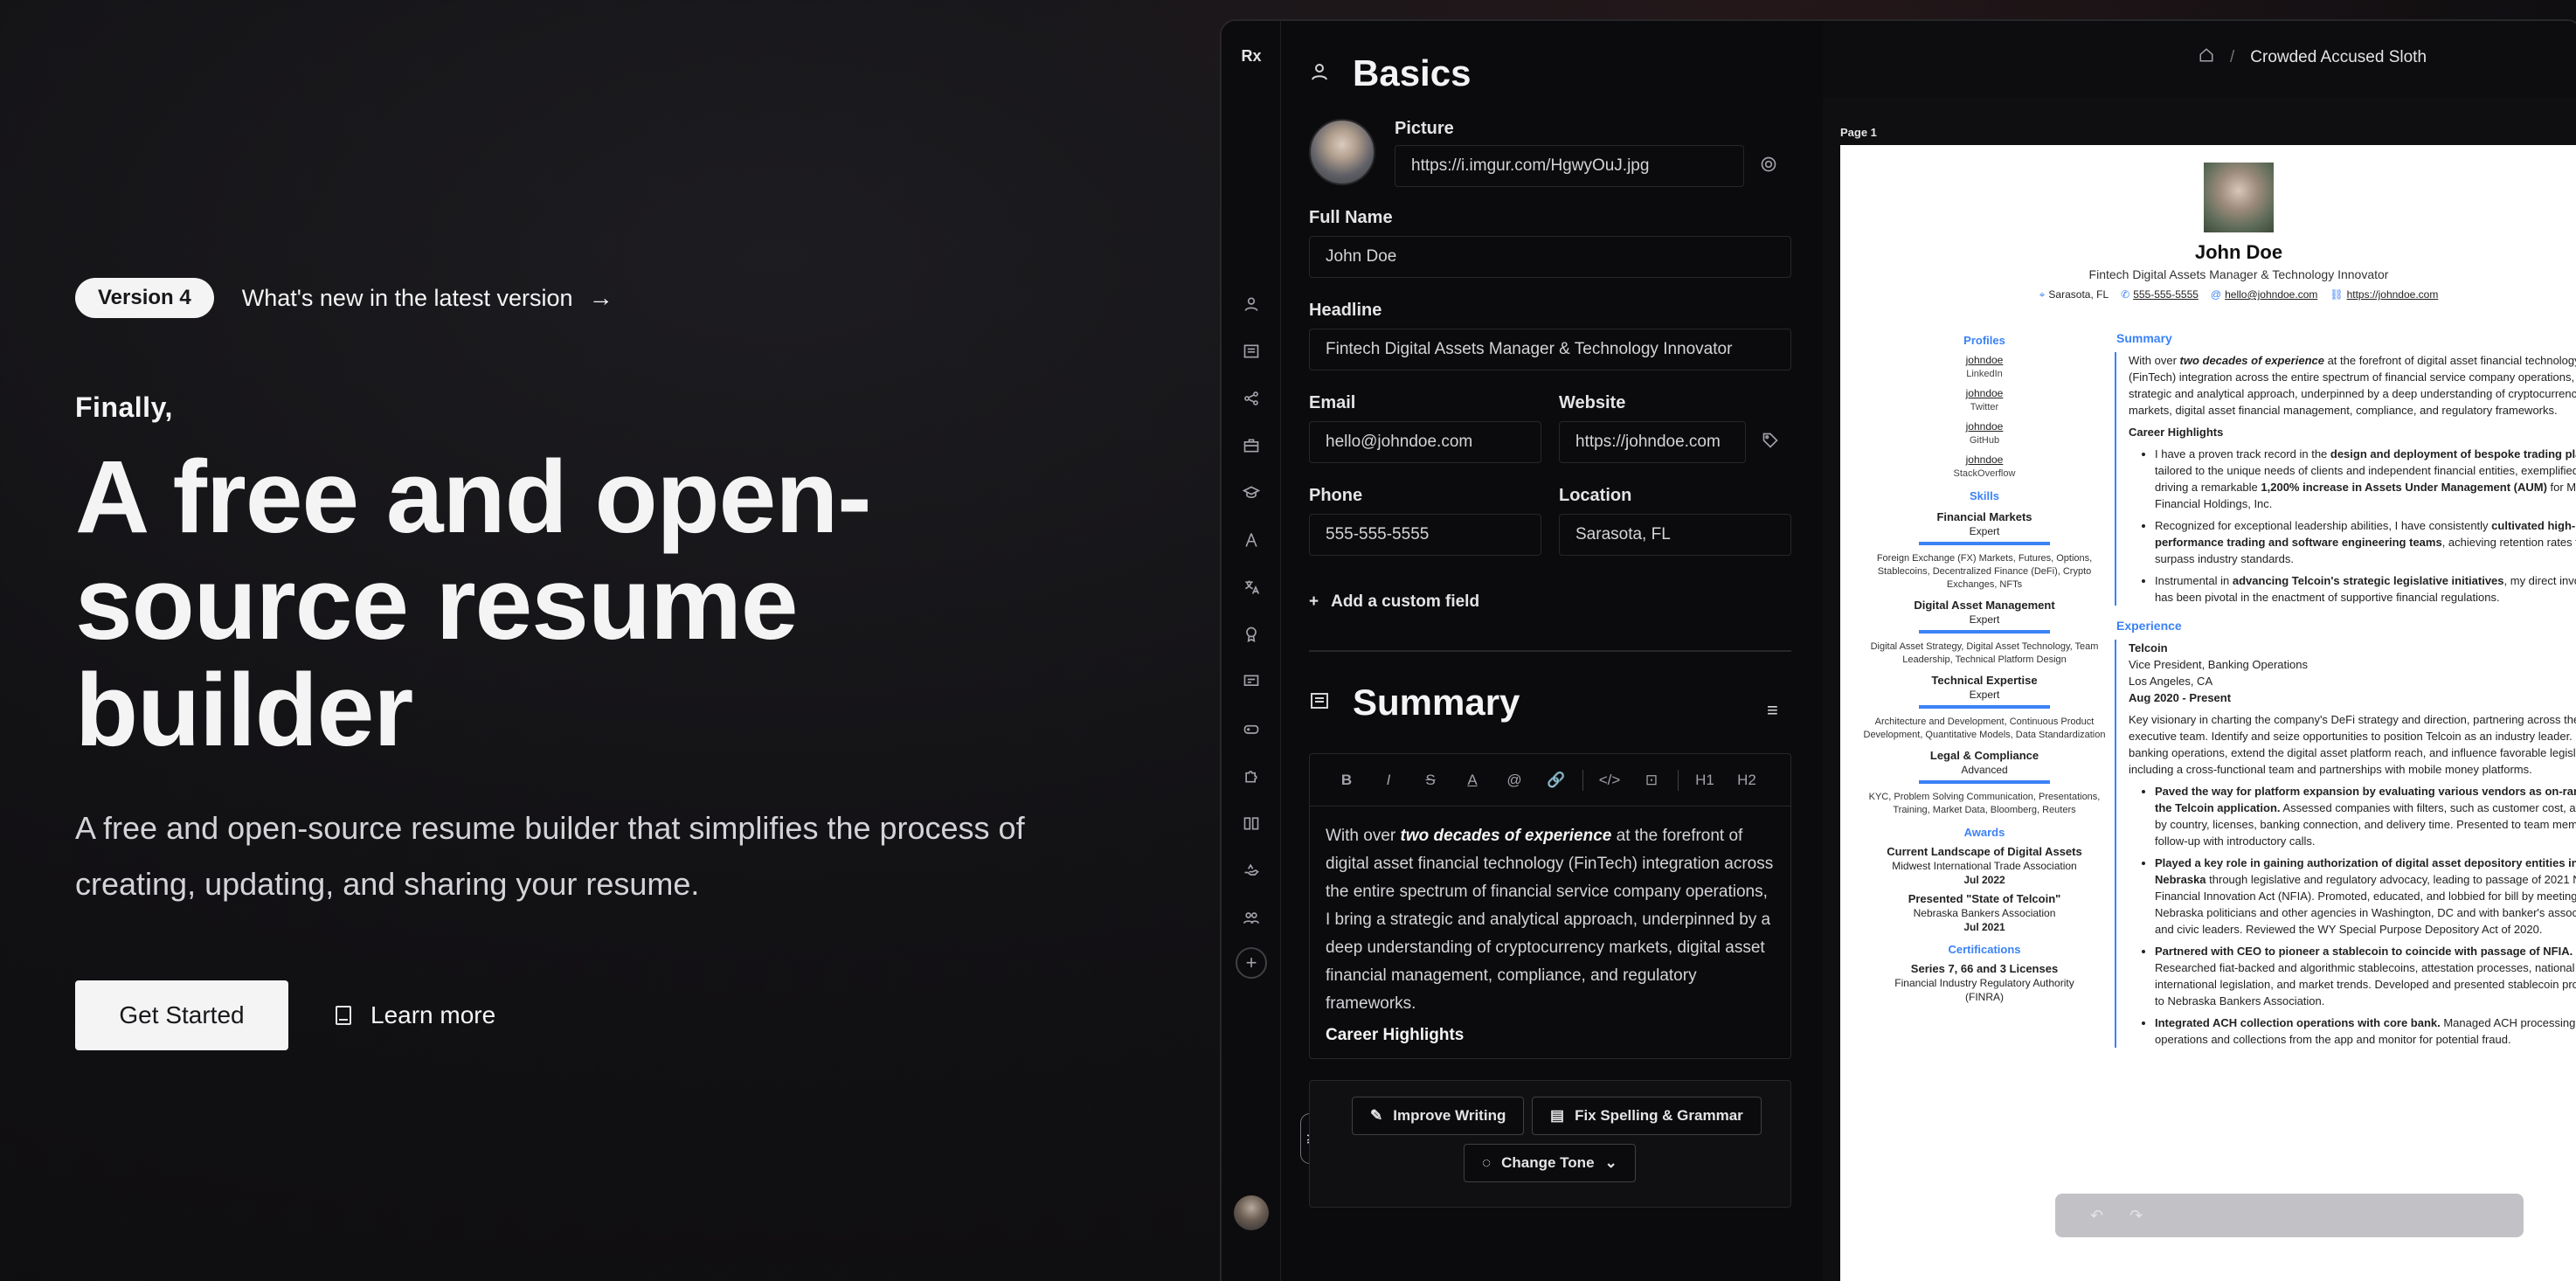 The image size is (2576, 1281). I want to click on location-input: Sarasota, FL, so click(1675, 535).